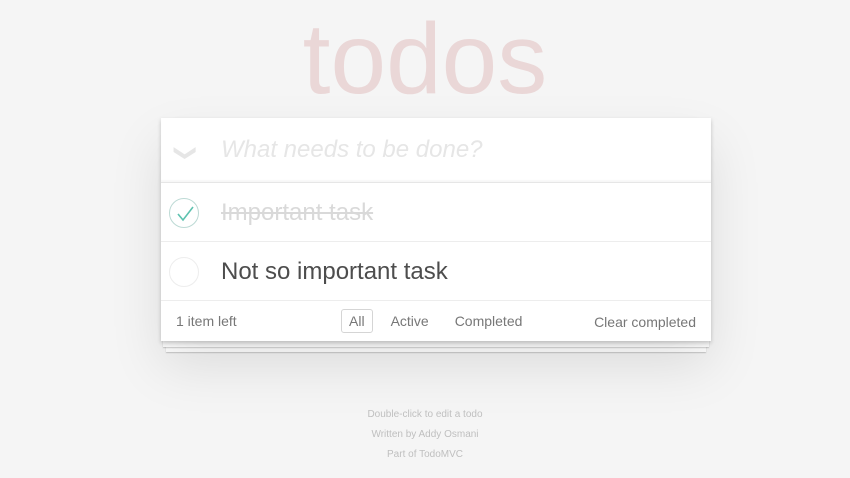  I want to click on todo-label: Important task, so click(297, 212).